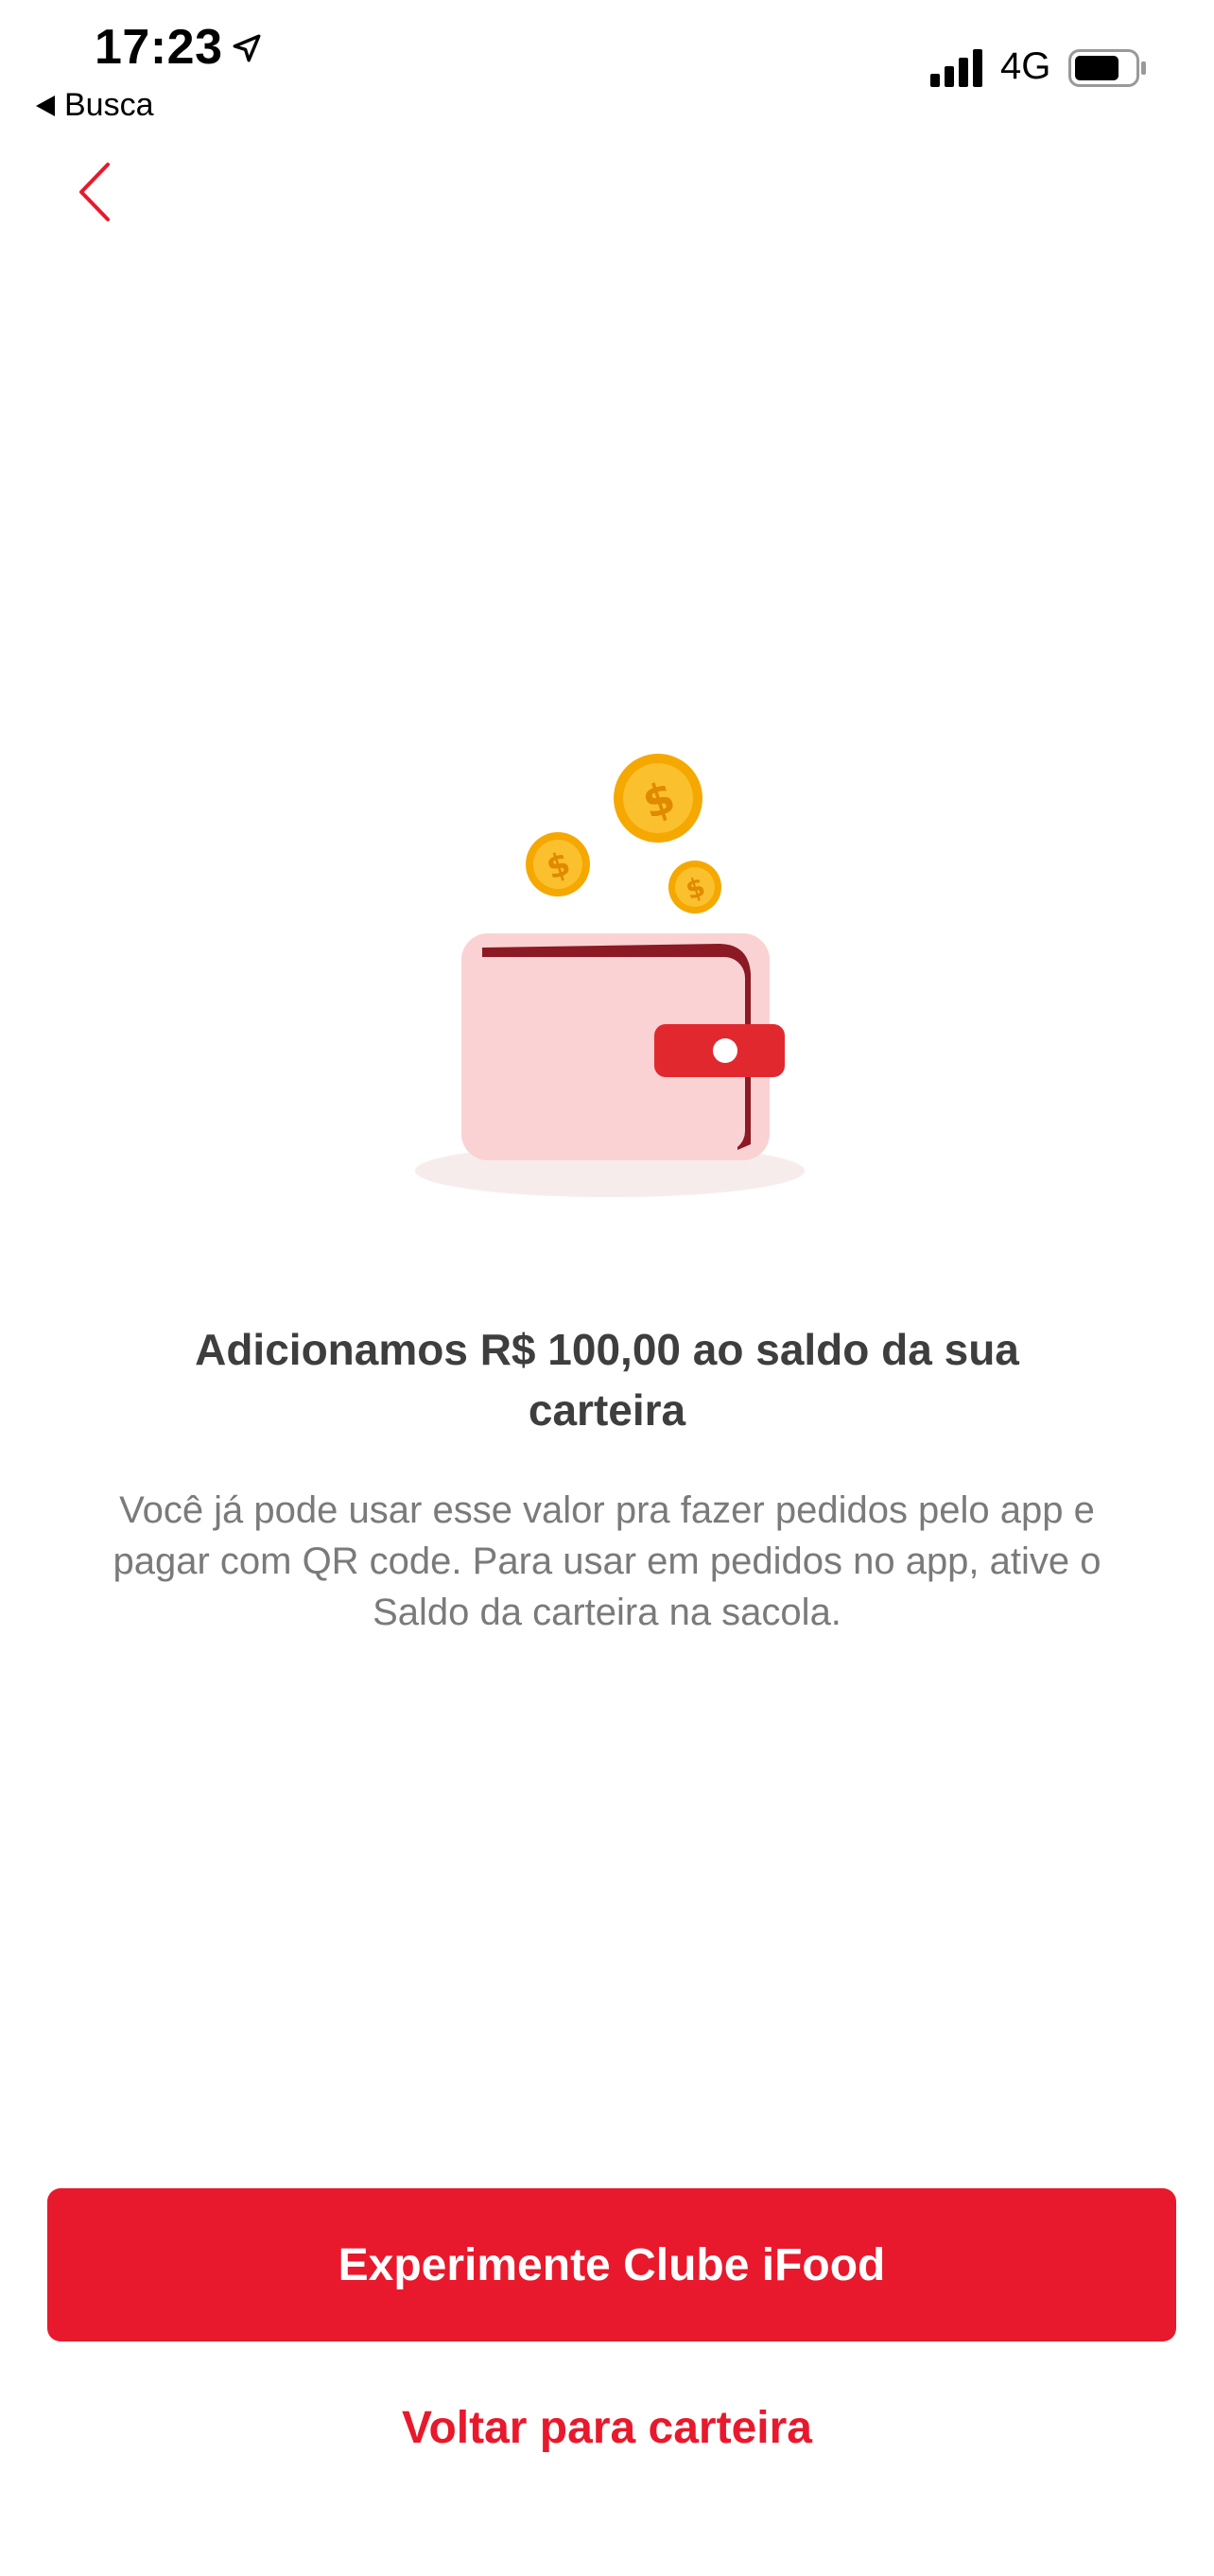 This screenshot has height=2576, width=1214. What do you see at coordinates (956, 68) in the screenshot?
I see `cellular-signal-icon` at bounding box center [956, 68].